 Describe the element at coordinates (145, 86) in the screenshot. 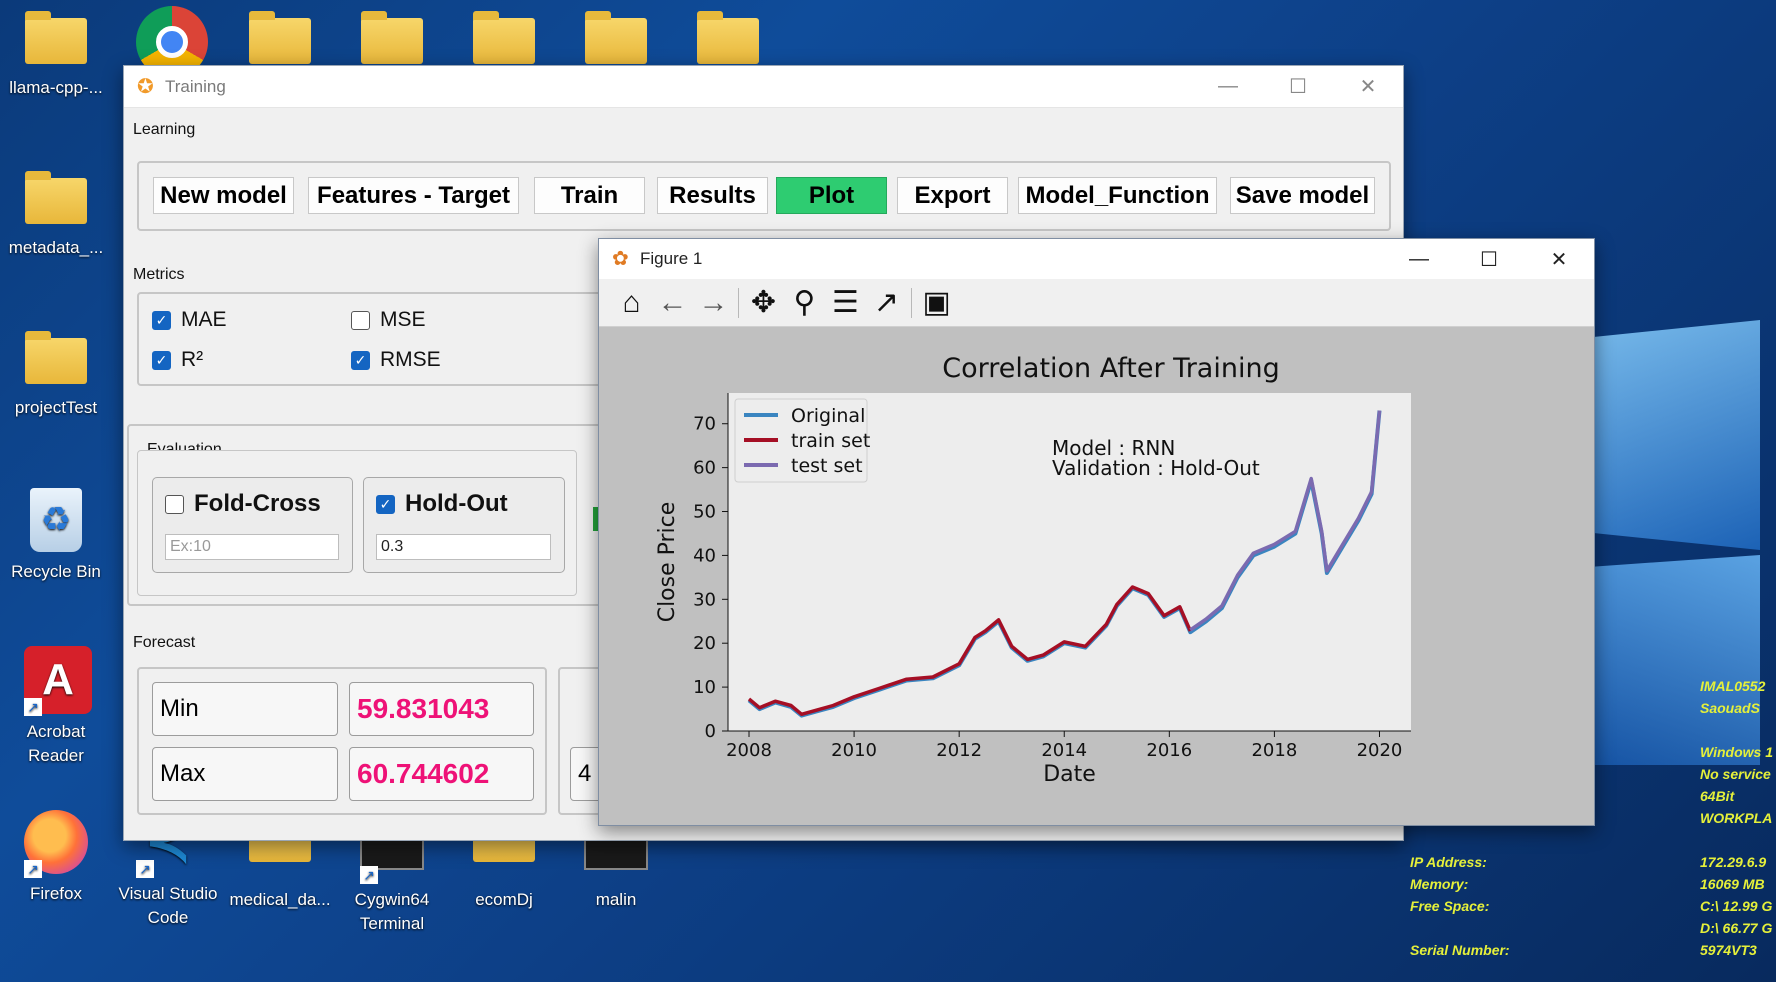

I see `app-star-icon: ✪` at that location.